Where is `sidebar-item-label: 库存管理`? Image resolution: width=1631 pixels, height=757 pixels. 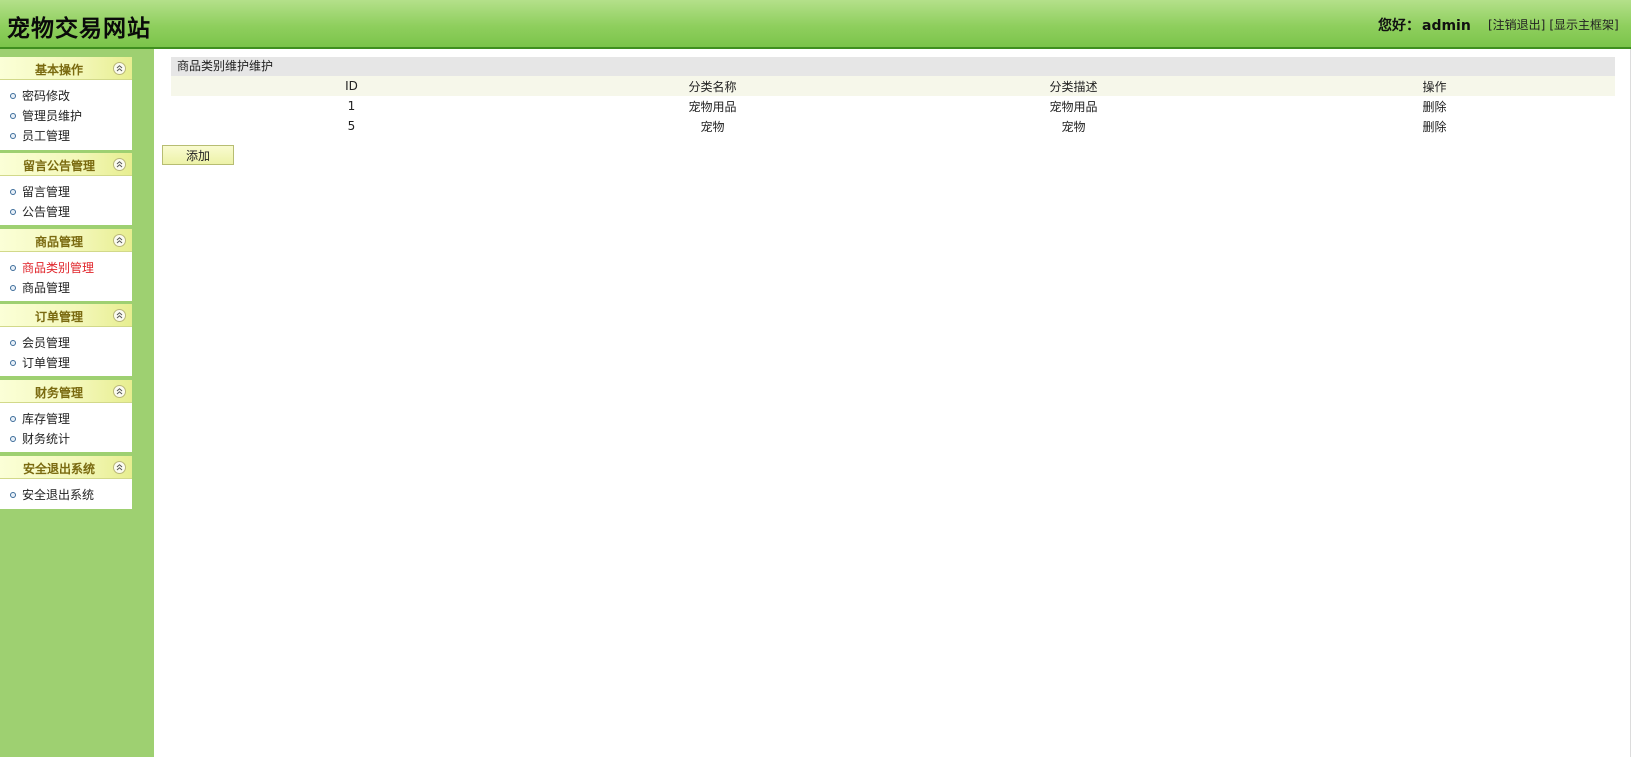 sidebar-item-label: 库存管理 is located at coordinates (46, 419).